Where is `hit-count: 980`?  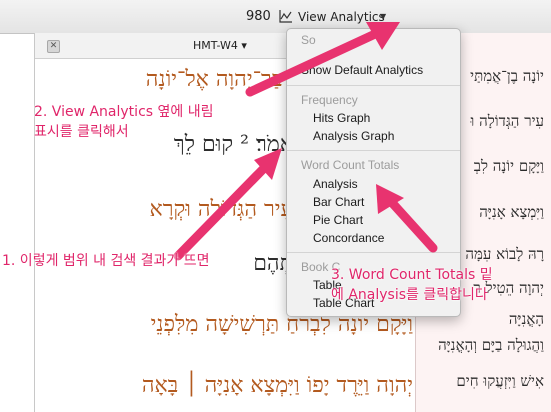 hit-count: 980 is located at coordinates (258, 16).